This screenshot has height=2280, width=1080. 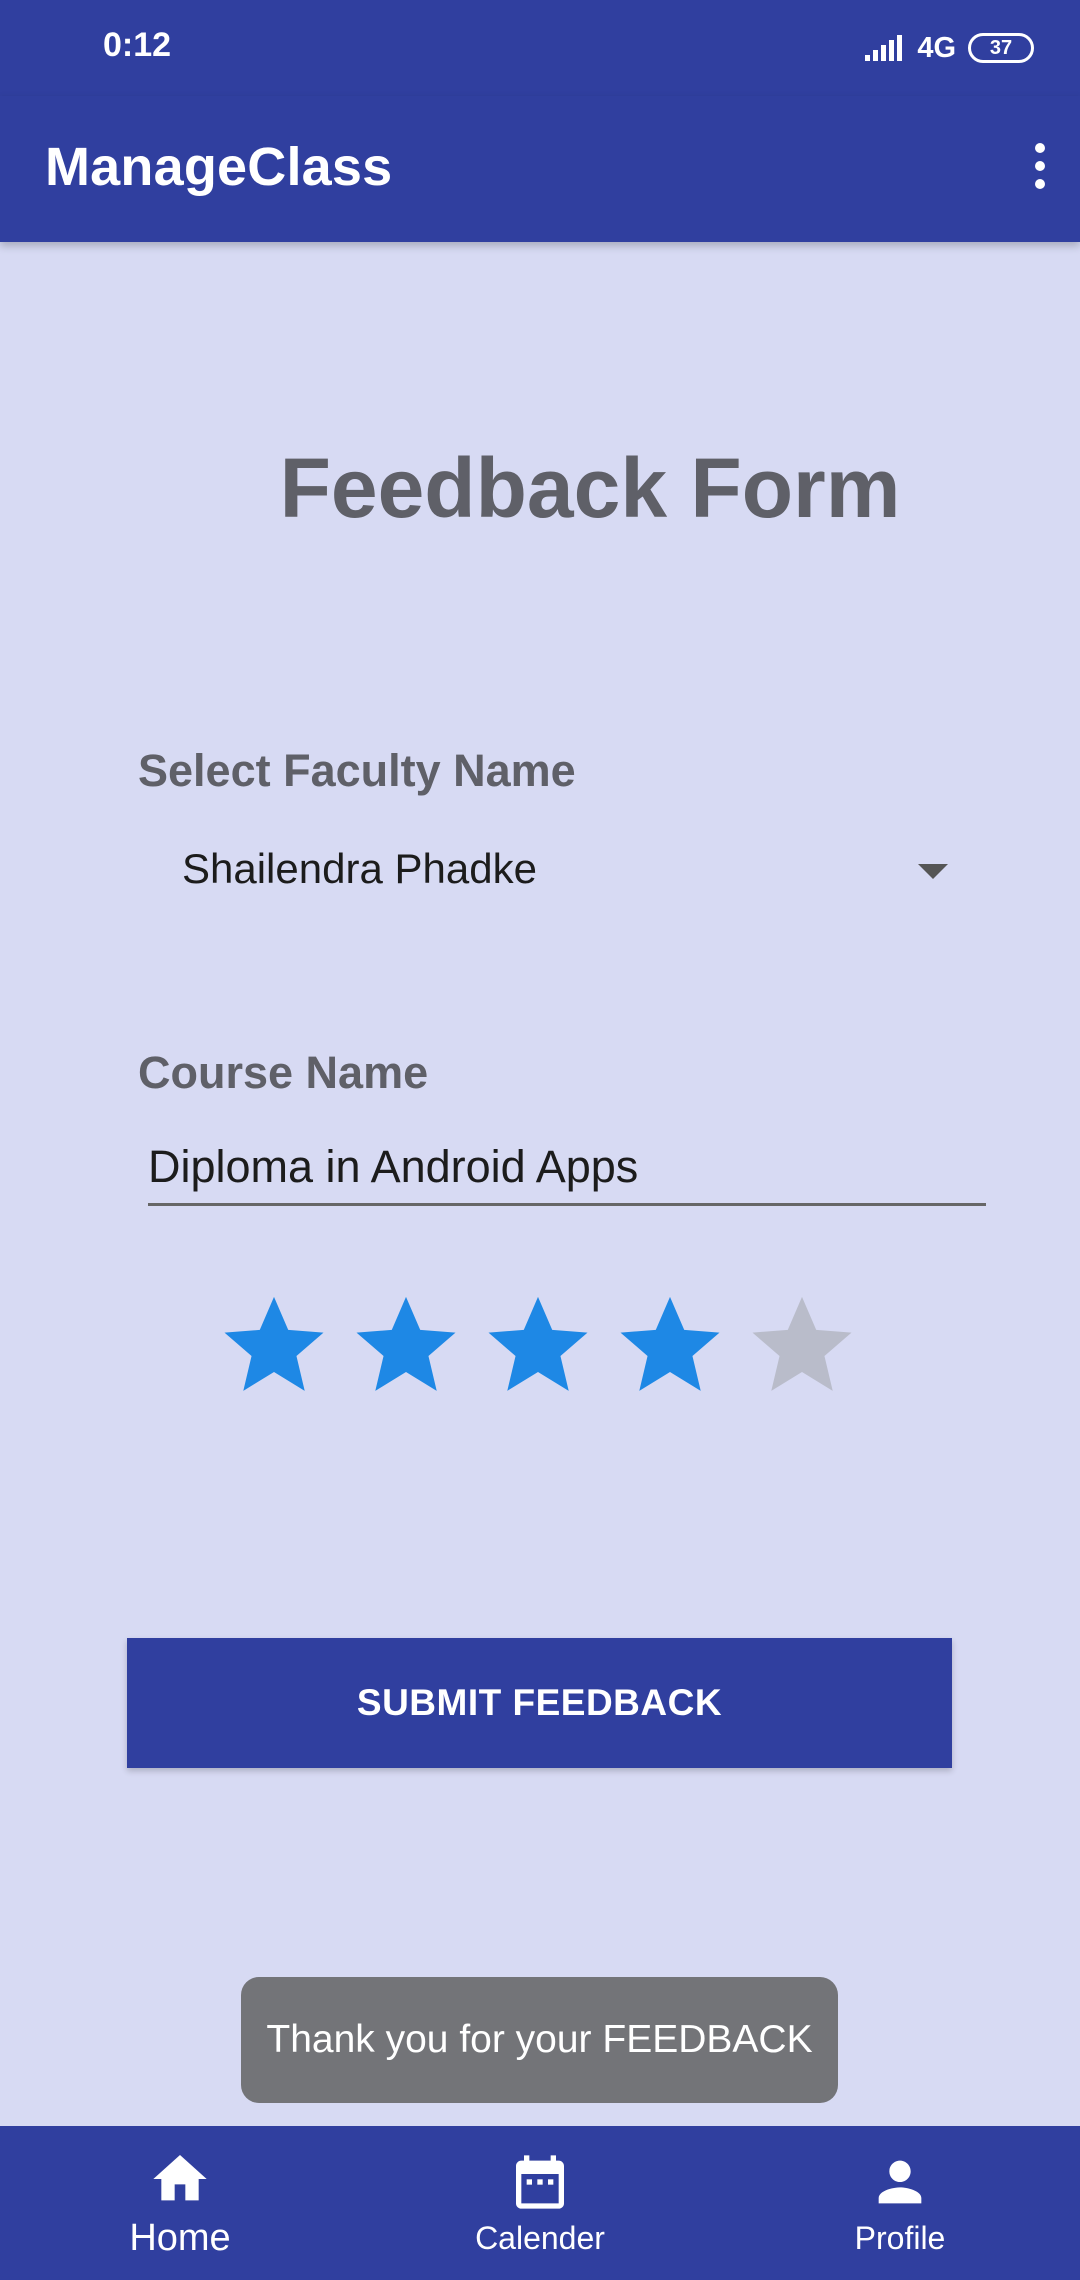 I want to click on faculty-label: Select Faculty Name, so click(x=357, y=770).